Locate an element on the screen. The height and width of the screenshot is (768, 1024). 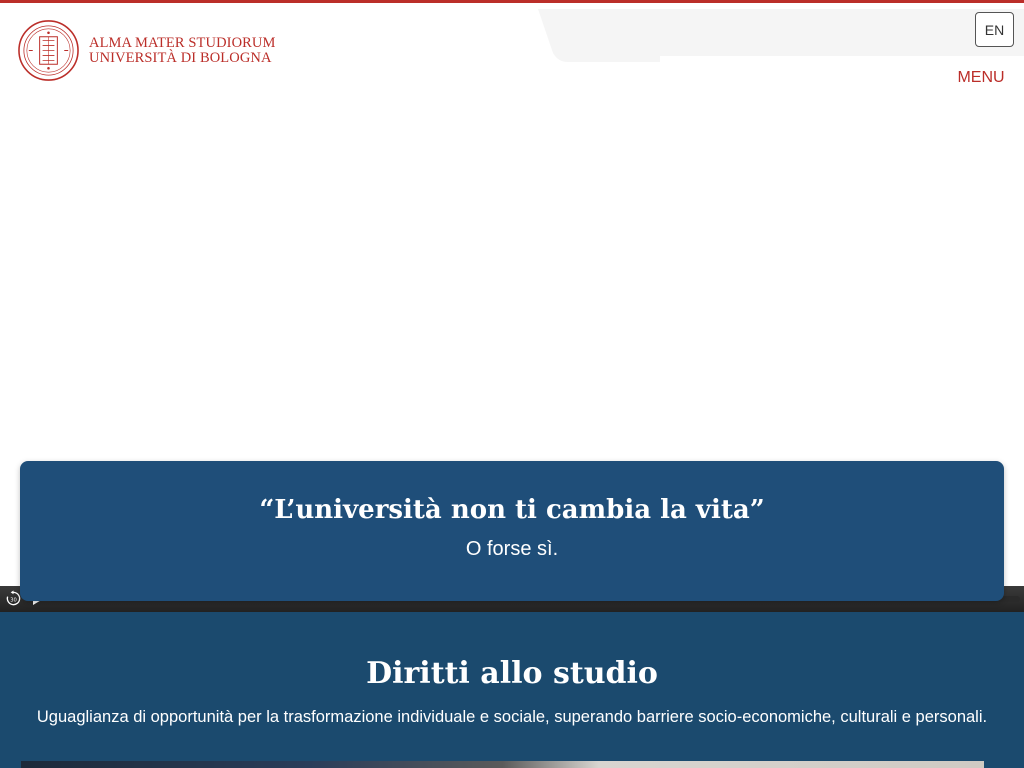
rights-section-title: Diritti allo studio is located at coordinates (512, 673).